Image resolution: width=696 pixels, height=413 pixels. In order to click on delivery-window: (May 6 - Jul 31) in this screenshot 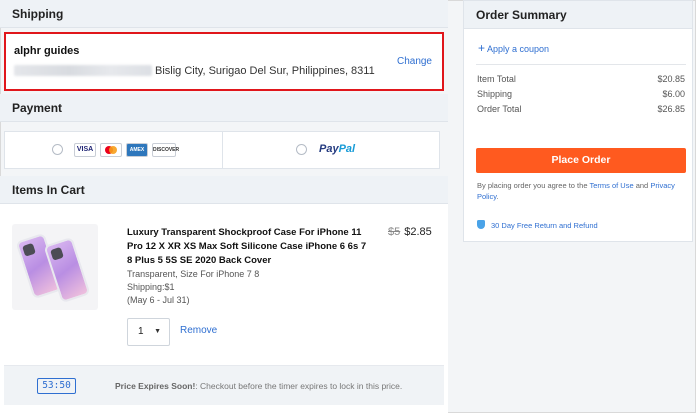, I will do `click(158, 300)`.